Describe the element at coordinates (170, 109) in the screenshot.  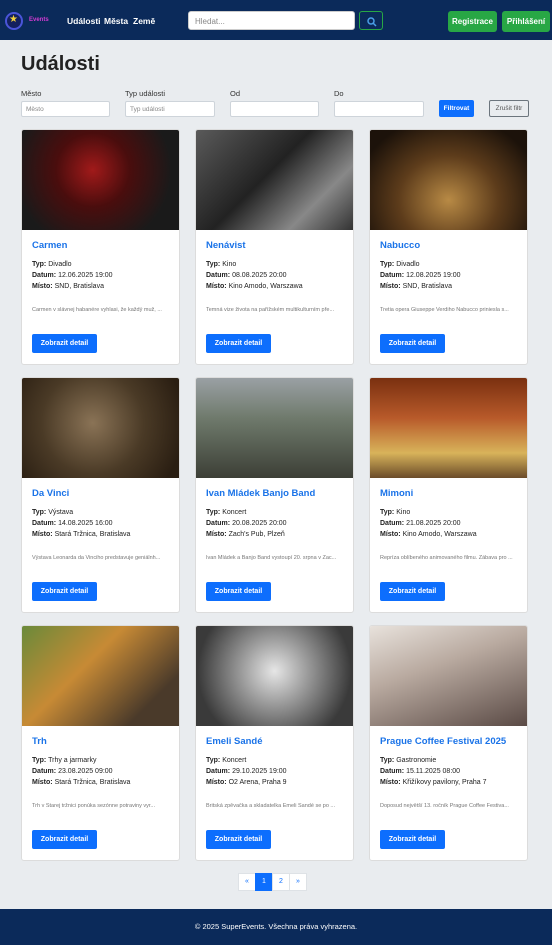
I see `type-filter-input: Typ události` at that location.